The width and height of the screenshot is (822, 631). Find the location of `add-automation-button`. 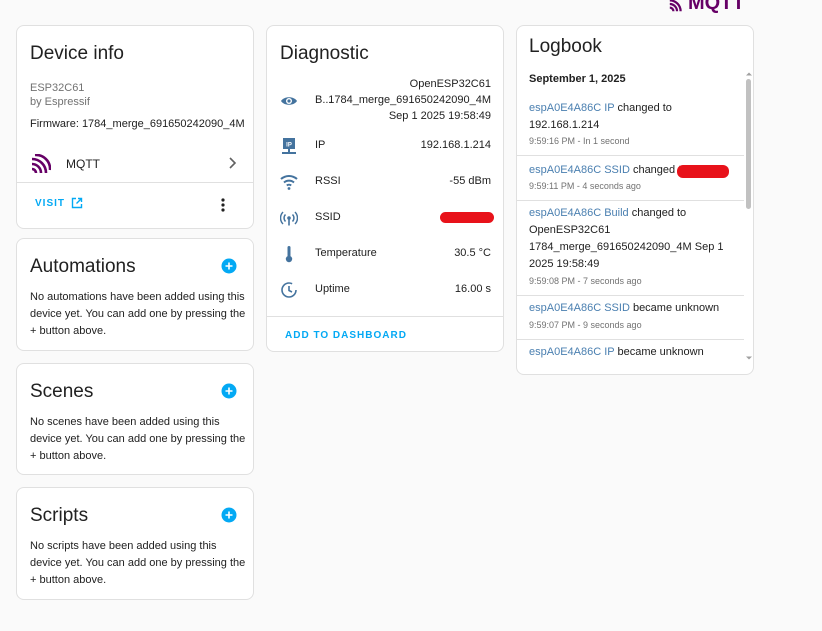

add-automation-button is located at coordinates (229, 266).